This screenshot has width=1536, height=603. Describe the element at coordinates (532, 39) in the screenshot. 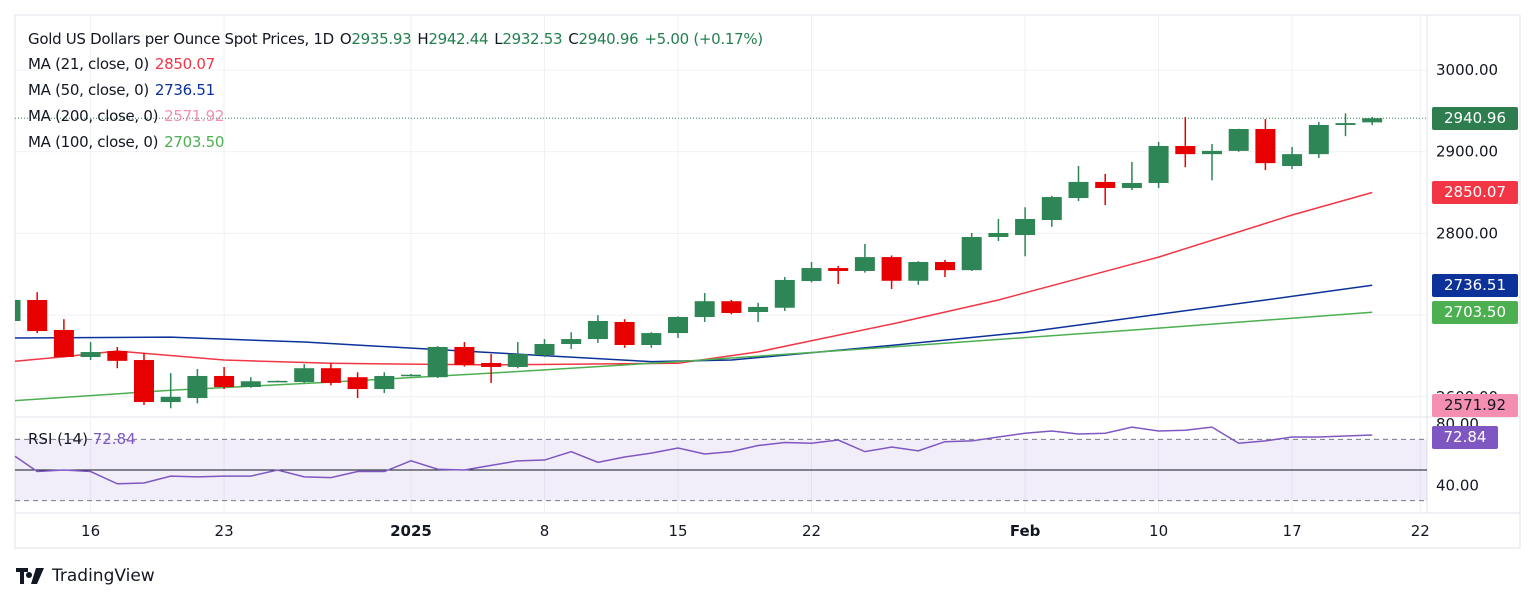

I see `low-value: 2932.53` at that location.